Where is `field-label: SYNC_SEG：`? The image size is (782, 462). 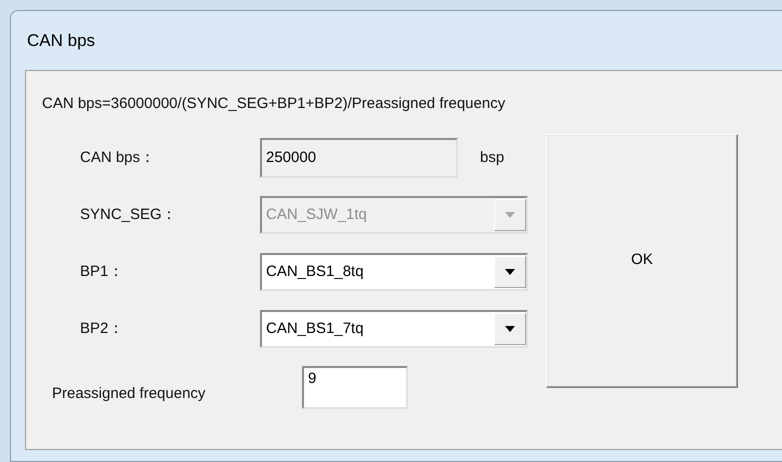 field-label: SYNC_SEG： is located at coordinates (128, 214).